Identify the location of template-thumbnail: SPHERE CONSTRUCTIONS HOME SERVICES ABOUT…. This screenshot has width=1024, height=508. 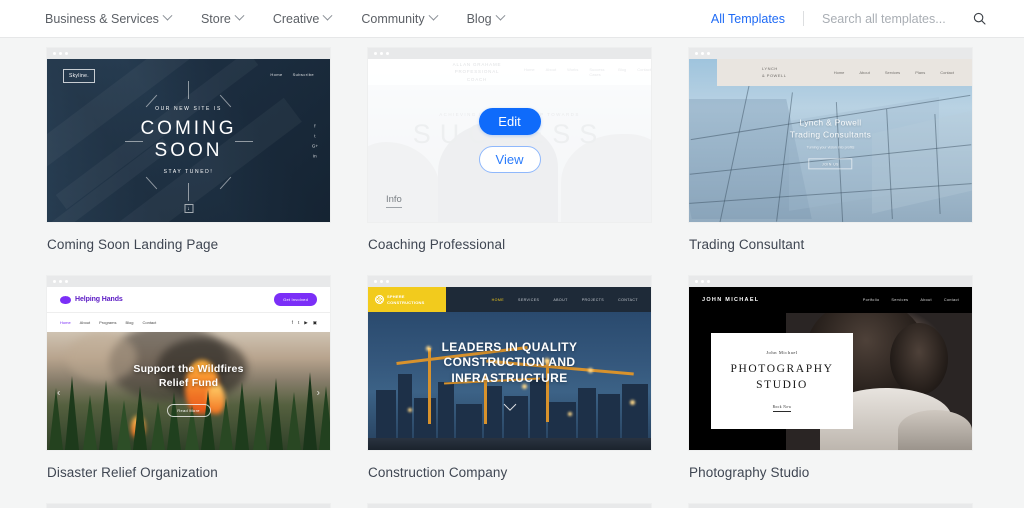
(509, 363).